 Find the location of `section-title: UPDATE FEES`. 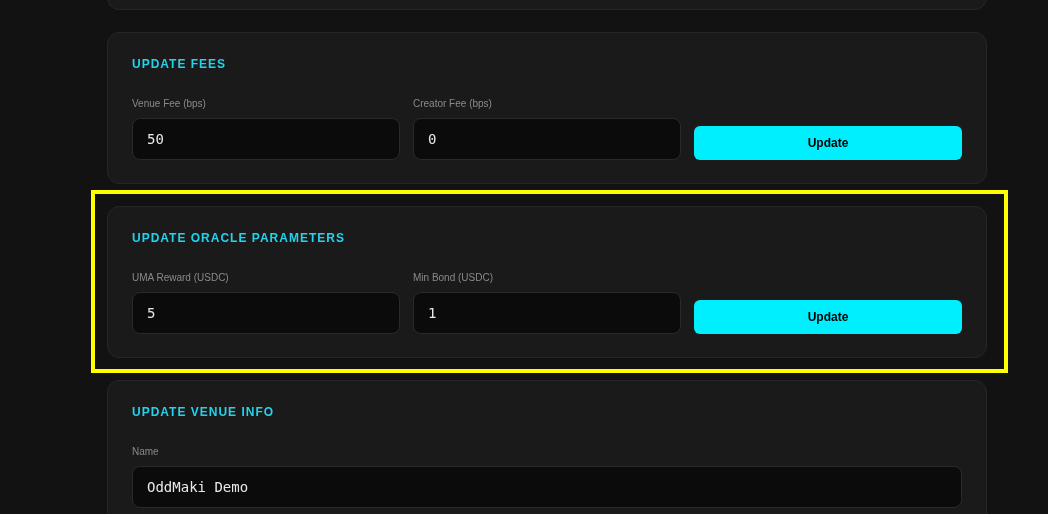

section-title: UPDATE FEES is located at coordinates (180, 64).